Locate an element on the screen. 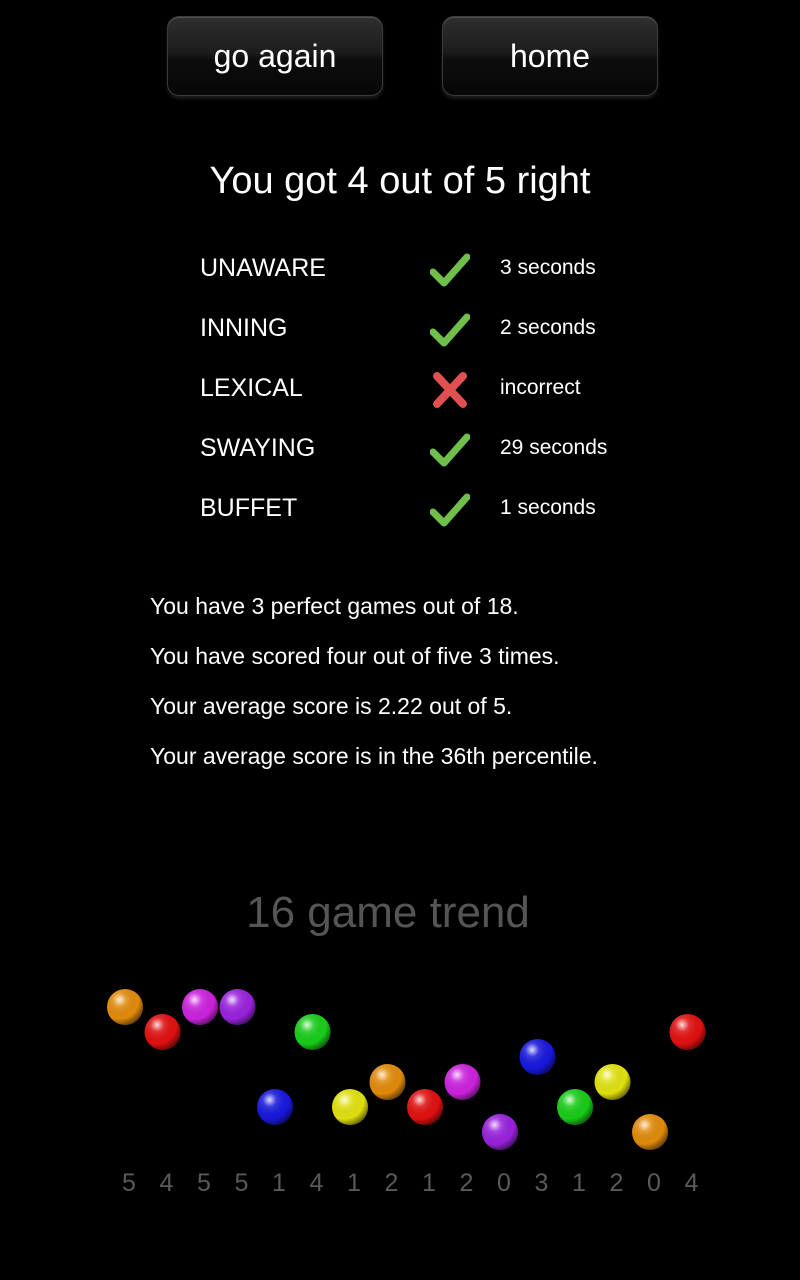 Image resolution: width=800 pixels, height=1280 pixels. result-row: SWAYING 29 seconds is located at coordinates (400, 450).